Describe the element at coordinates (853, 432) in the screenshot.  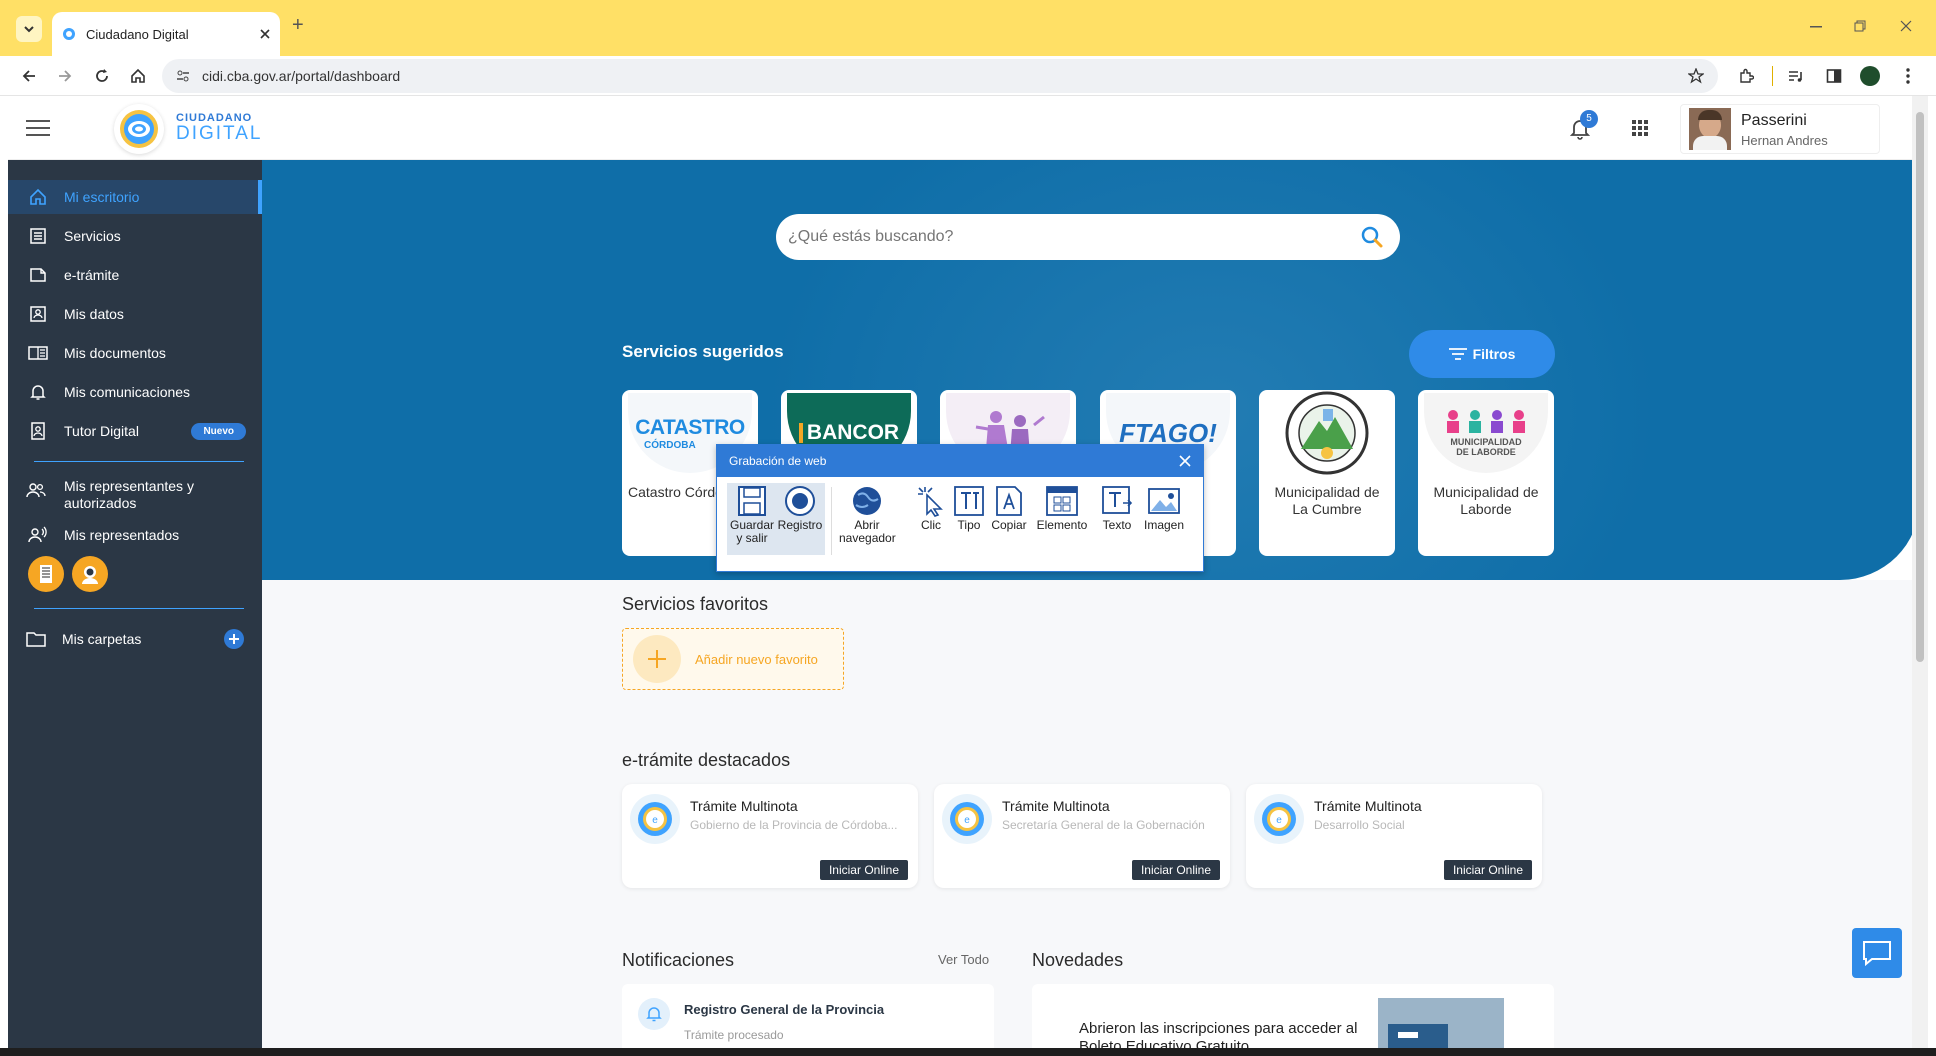
I see `bancor-logo-text: BANCOR` at that location.